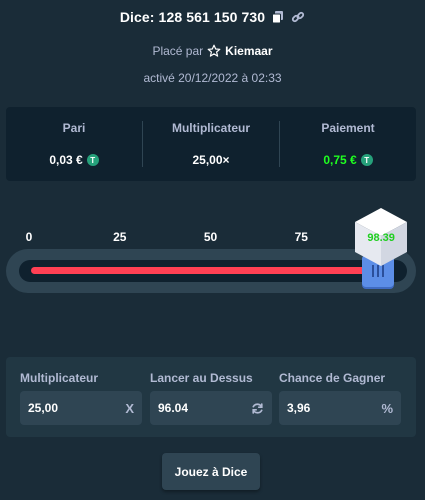 The height and width of the screenshot is (500, 425). Describe the element at coordinates (120, 237) in the screenshot. I see `slider-tick-label: 25` at that location.